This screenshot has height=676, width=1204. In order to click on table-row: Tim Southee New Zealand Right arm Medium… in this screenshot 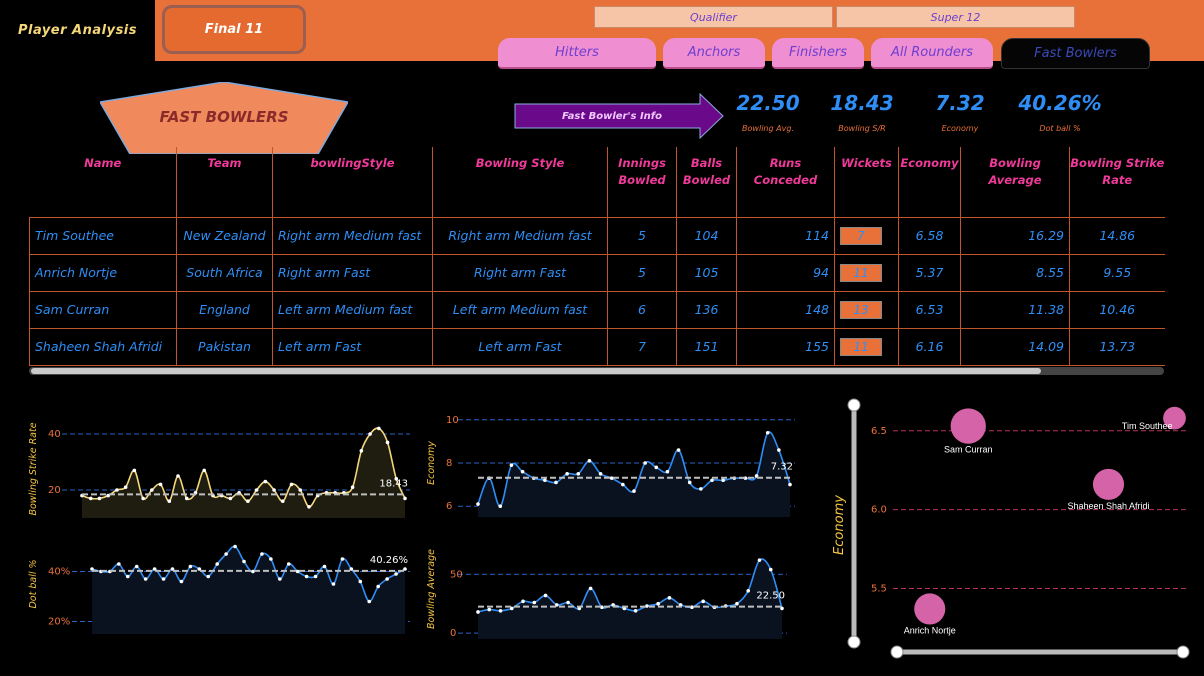, I will do `click(597, 235)`.